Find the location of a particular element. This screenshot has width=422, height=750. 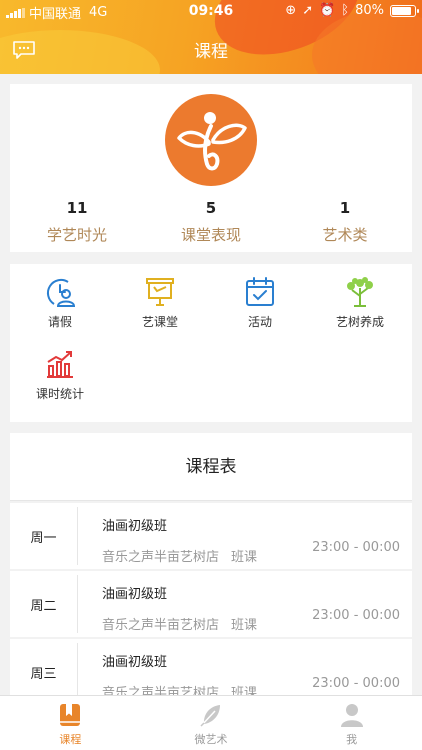

tab-me: 我 is located at coordinates (351, 723).